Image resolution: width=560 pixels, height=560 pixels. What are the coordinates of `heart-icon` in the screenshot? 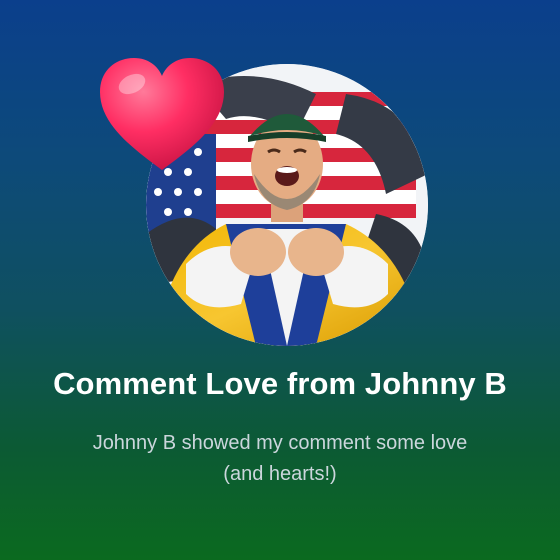 It's located at (162, 114).